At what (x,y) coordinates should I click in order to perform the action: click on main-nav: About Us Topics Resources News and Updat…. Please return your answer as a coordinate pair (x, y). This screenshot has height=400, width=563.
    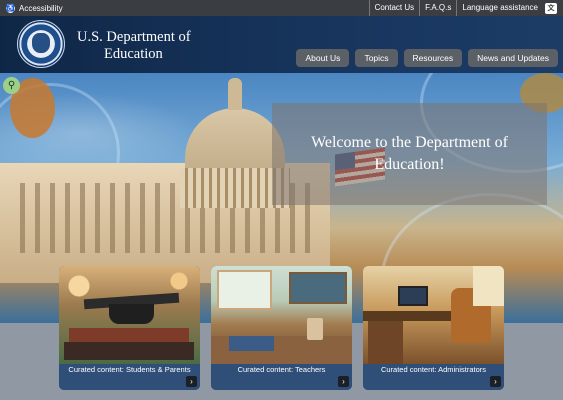
    Looking at the image, I should click on (427, 58).